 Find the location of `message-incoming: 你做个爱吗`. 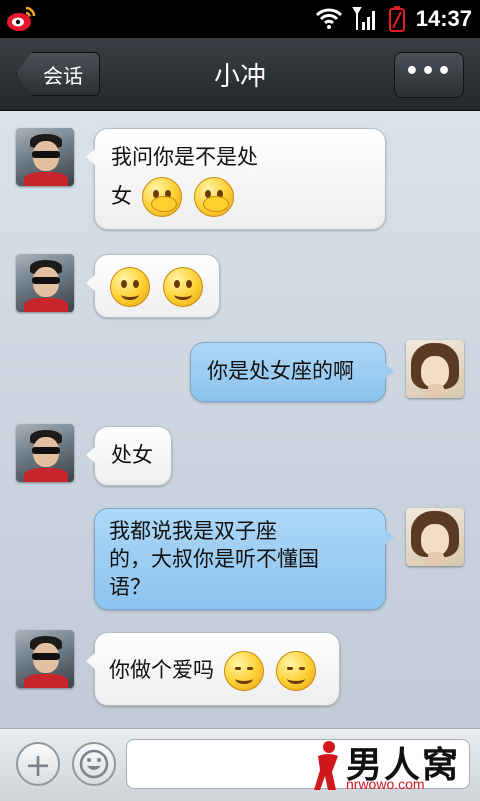

message-incoming: 你做个爱吗 is located at coordinates (240, 669).